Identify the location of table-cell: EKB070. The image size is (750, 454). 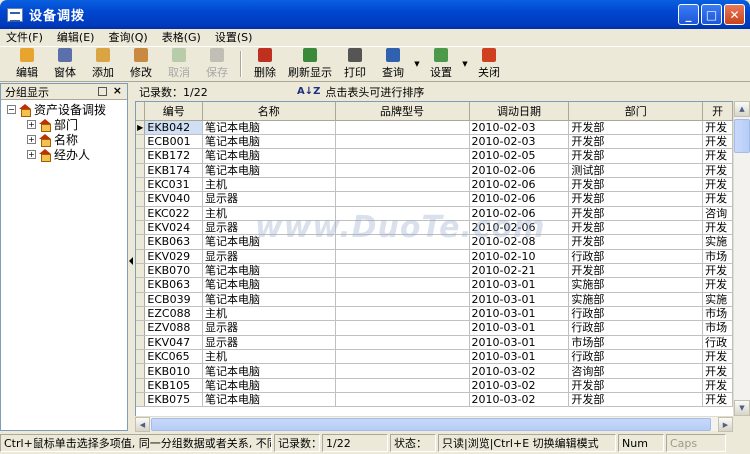
(174, 271).